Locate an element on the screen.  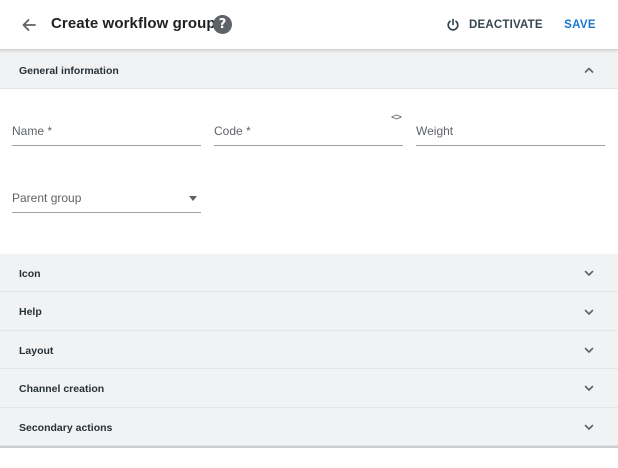
parent-group-placeholder: Parent group is located at coordinates (47, 198).